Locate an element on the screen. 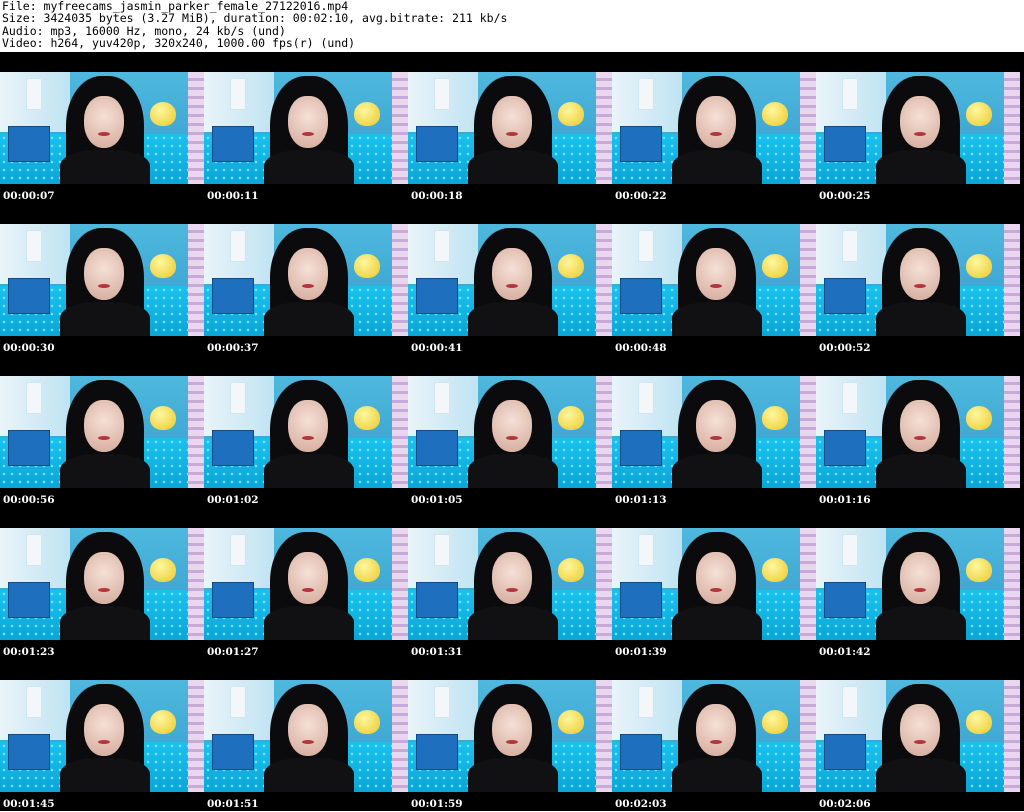 The height and width of the screenshot is (812, 1024). thumbnail-cell: 00:00:48 is located at coordinates (714, 280).